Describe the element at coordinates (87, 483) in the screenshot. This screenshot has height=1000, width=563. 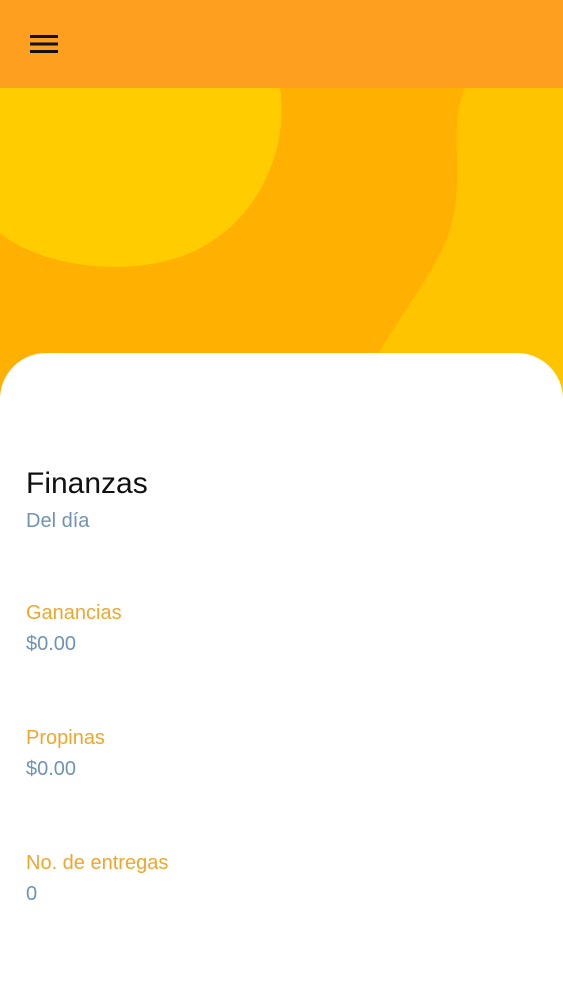
I see `finances-title: Finanzas` at that location.